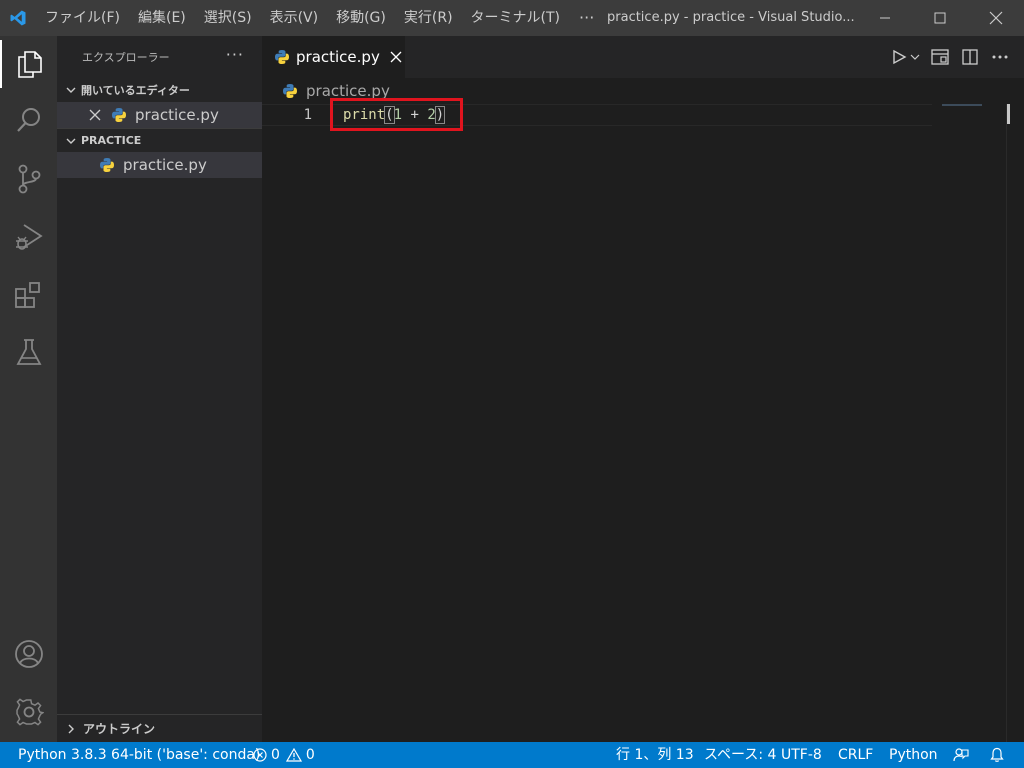 The image size is (1024, 768). I want to click on tab-label: practice.py, so click(338, 57).